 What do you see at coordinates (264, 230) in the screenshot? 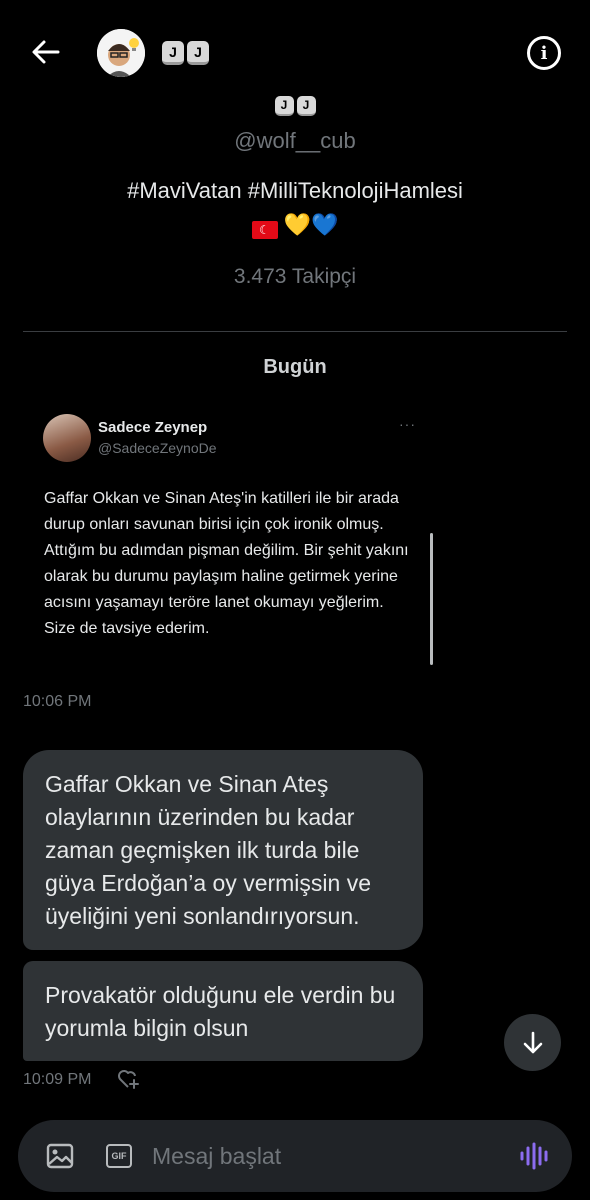
I see `turkey-flag-icon: ☾` at bounding box center [264, 230].